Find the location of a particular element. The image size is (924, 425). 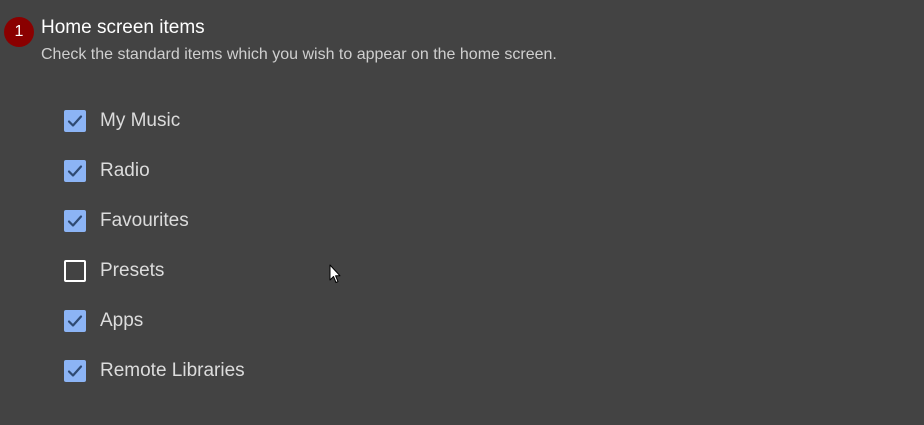

checkbox-my-music is located at coordinates (75, 121).